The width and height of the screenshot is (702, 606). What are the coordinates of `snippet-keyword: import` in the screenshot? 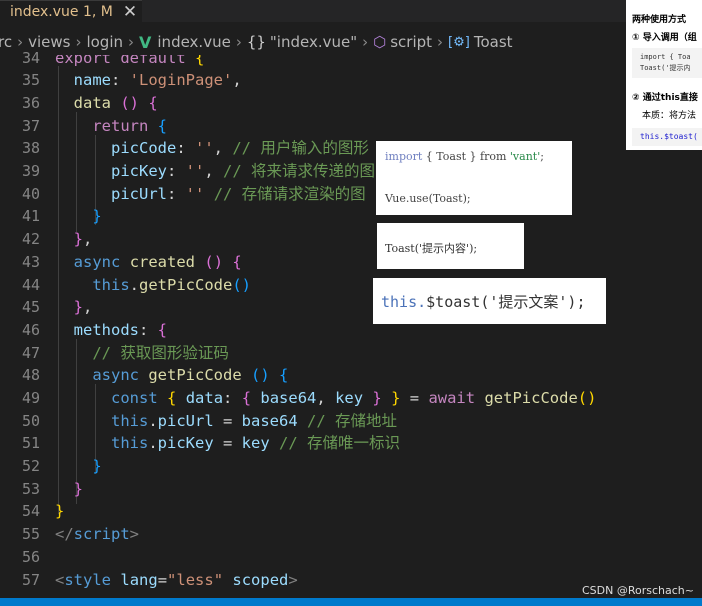 It's located at (404, 156).